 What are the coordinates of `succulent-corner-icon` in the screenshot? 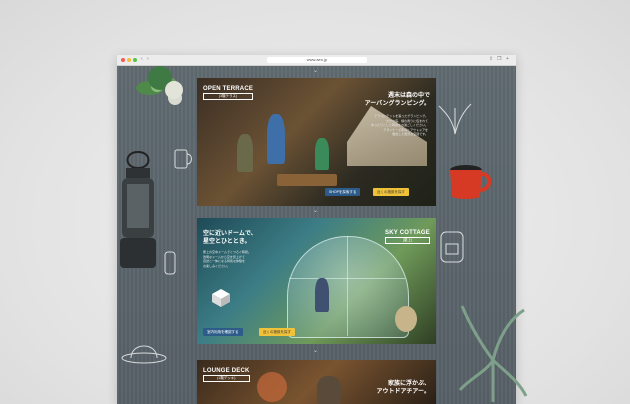 It's located at (165, 82).